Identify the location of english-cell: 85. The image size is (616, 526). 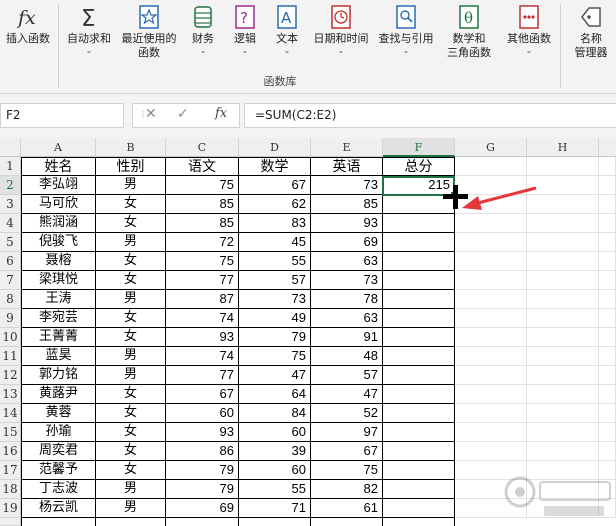
(347, 204).